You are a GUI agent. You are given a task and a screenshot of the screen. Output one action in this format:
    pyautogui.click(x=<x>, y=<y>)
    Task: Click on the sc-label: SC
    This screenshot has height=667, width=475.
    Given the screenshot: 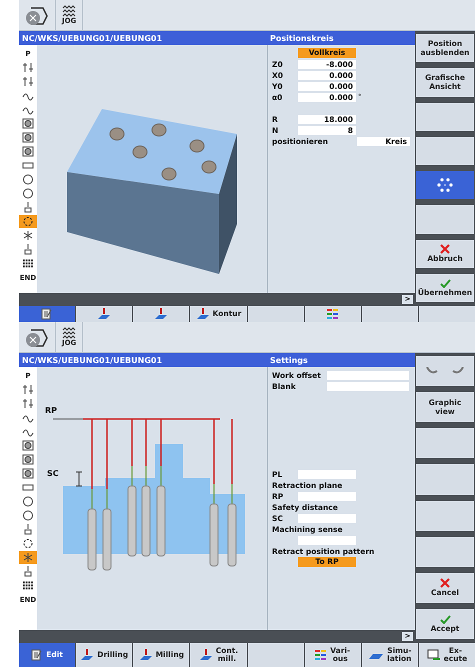 What is the action you would take?
    pyautogui.click(x=53, y=473)
    